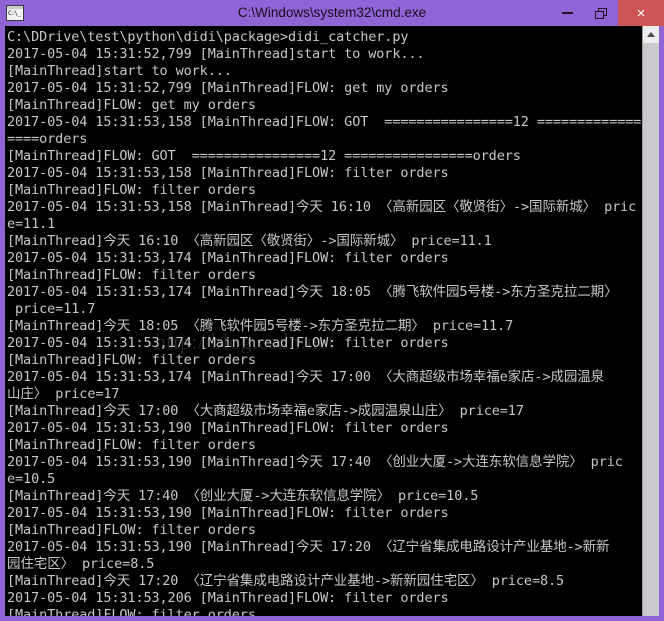  I want to click on restore-button, so click(601, 13).